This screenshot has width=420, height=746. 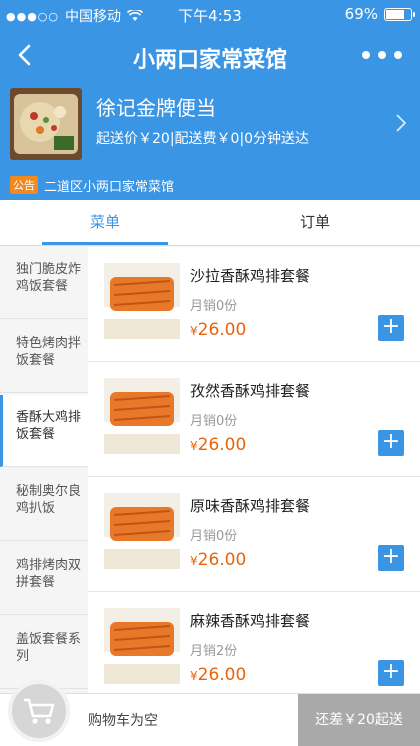 What do you see at coordinates (105, 223) in the screenshot?
I see `tab-menu: 菜单` at bounding box center [105, 223].